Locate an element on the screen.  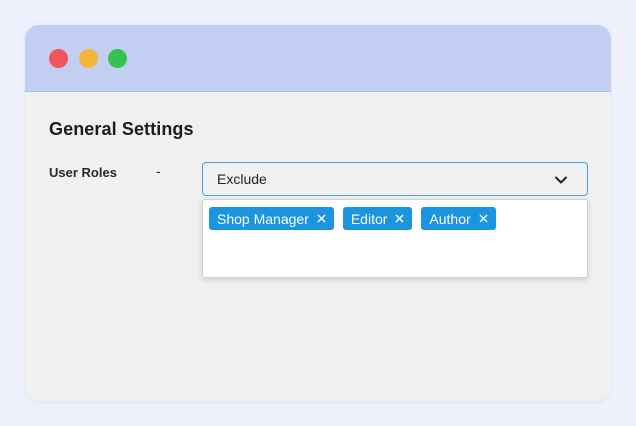
tag-author: Author is located at coordinates (458, 218).